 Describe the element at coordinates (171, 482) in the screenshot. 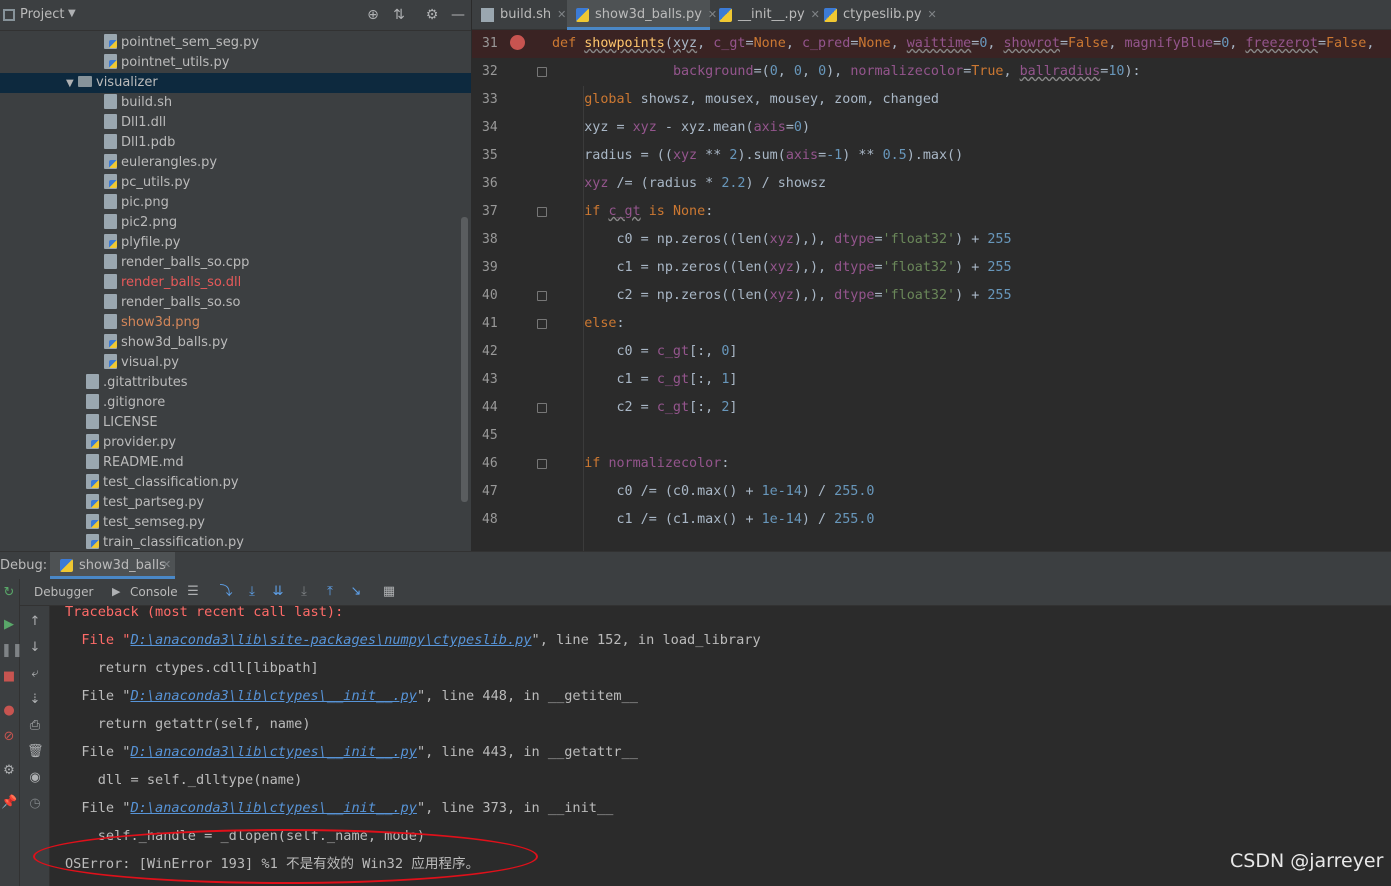

I see `tree-item-label: test_classification.py` at that location.